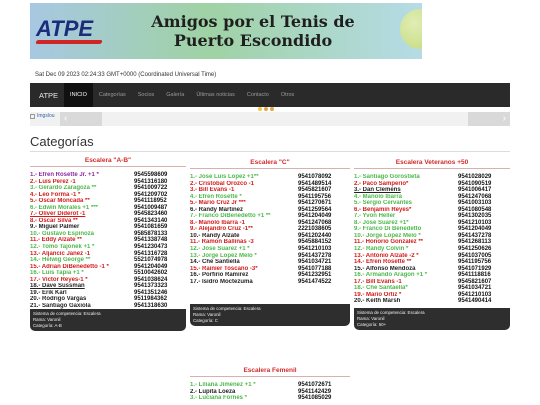 This screenshot has width=540, height=405. What do you see at coordinates (489, 119) in the screenshot?
I see `carousel-next-arrow-icon: ›` at bounding box center [489, 119].